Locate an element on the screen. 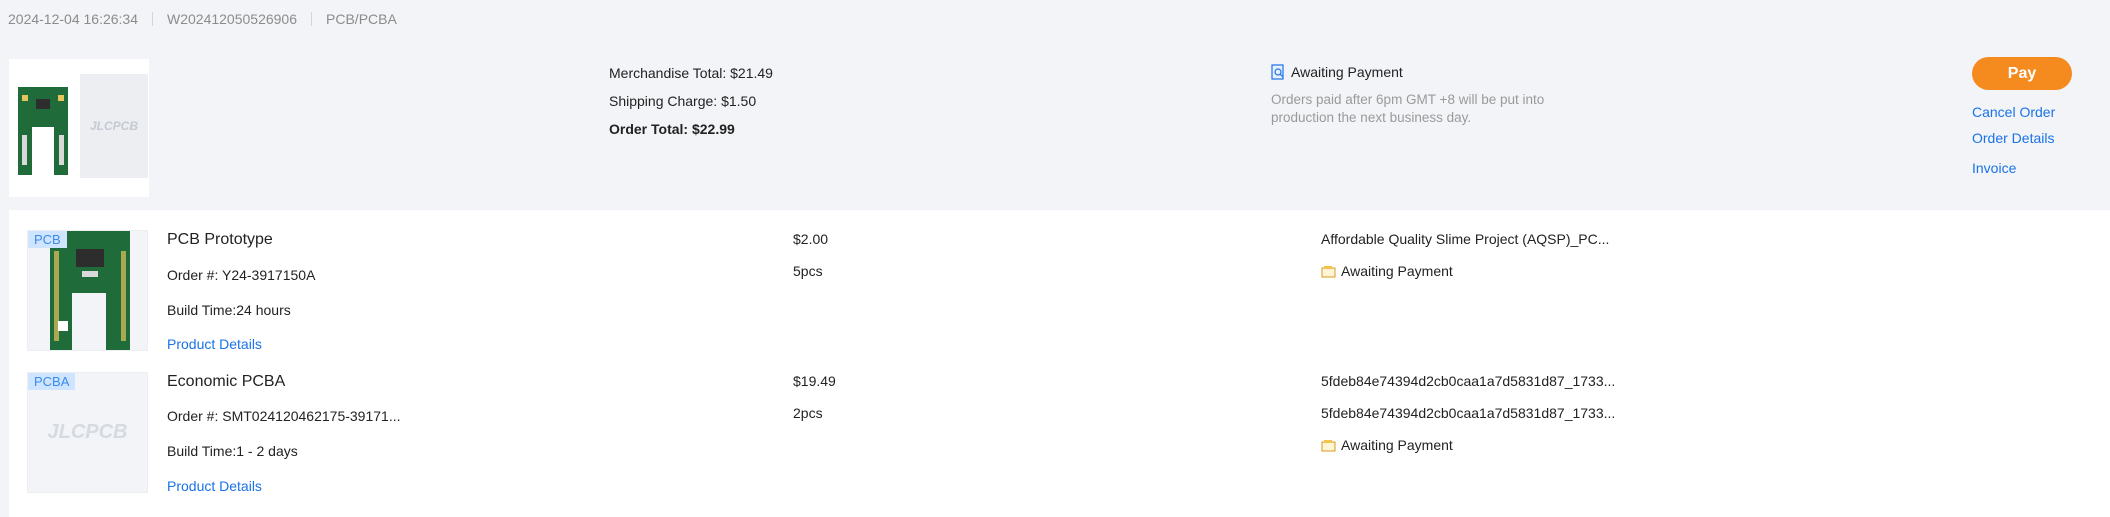 This screenshot has width=2110, height=517. shipping-charge: Shipping Charge: $1.50 is located at coordinates (683, 101).